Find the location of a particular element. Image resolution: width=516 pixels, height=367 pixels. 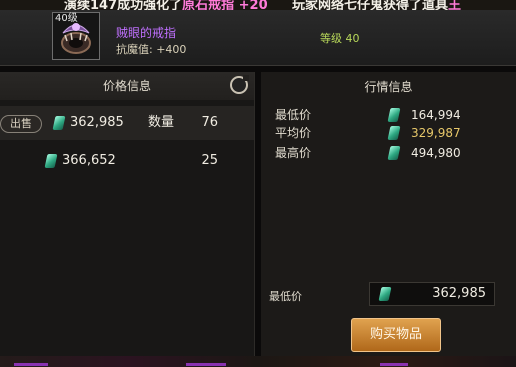

buy-section: 最低价 362,985 购买物品 is located at coordinates (388, 304).